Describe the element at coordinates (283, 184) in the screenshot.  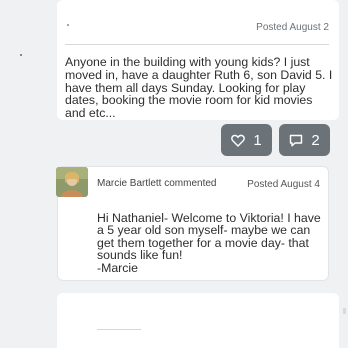
I see `comment-date: Posted August 4` at that location.